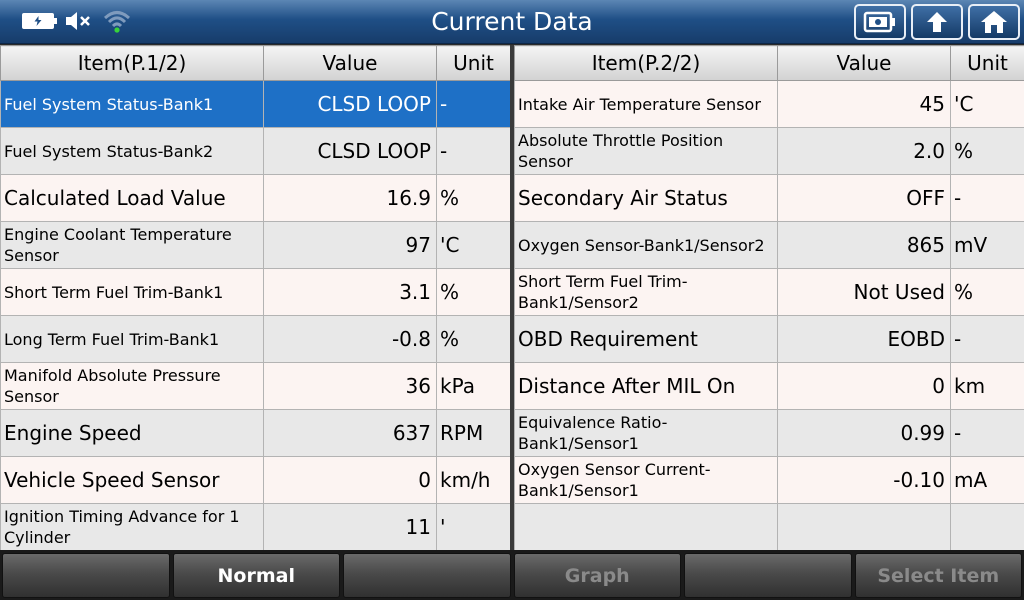 The width and height of the screenshot is (1024, 600). Describe the element at coordinates (512, 575) in the screenshot. I see `bottom-button-bar: Normal Graph Select Item` at that location.